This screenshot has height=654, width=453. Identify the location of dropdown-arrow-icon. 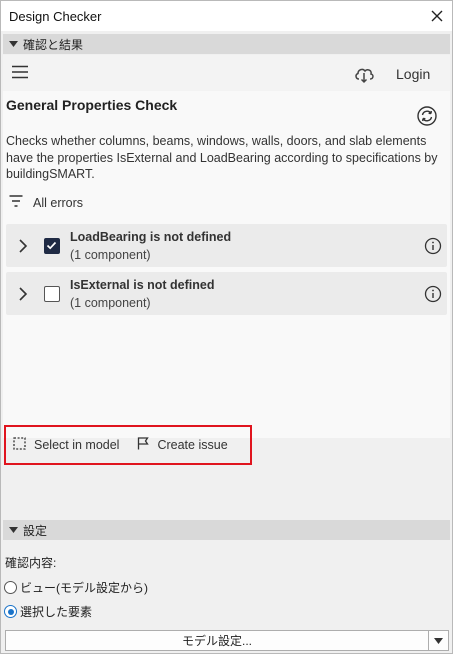
(438, 640).